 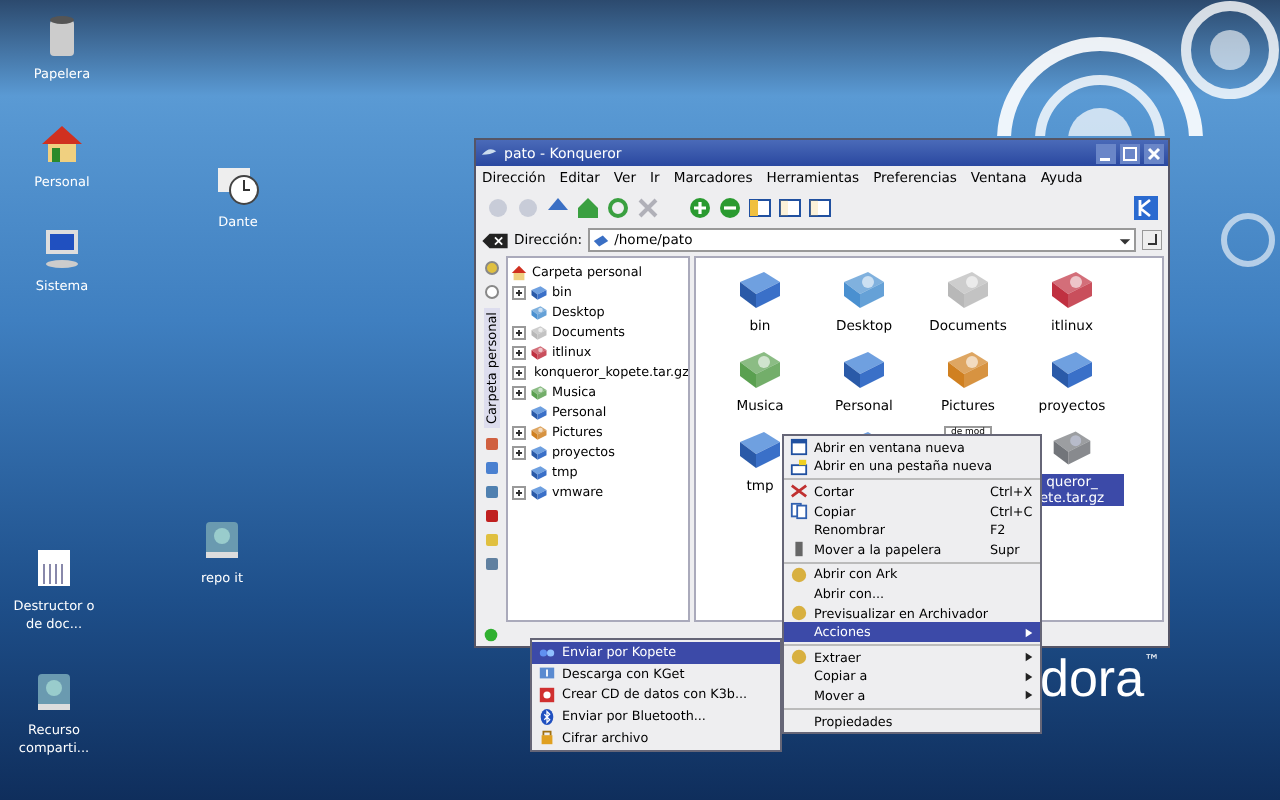 I want to click on clear-location-icon, so click(x=495, y=240).